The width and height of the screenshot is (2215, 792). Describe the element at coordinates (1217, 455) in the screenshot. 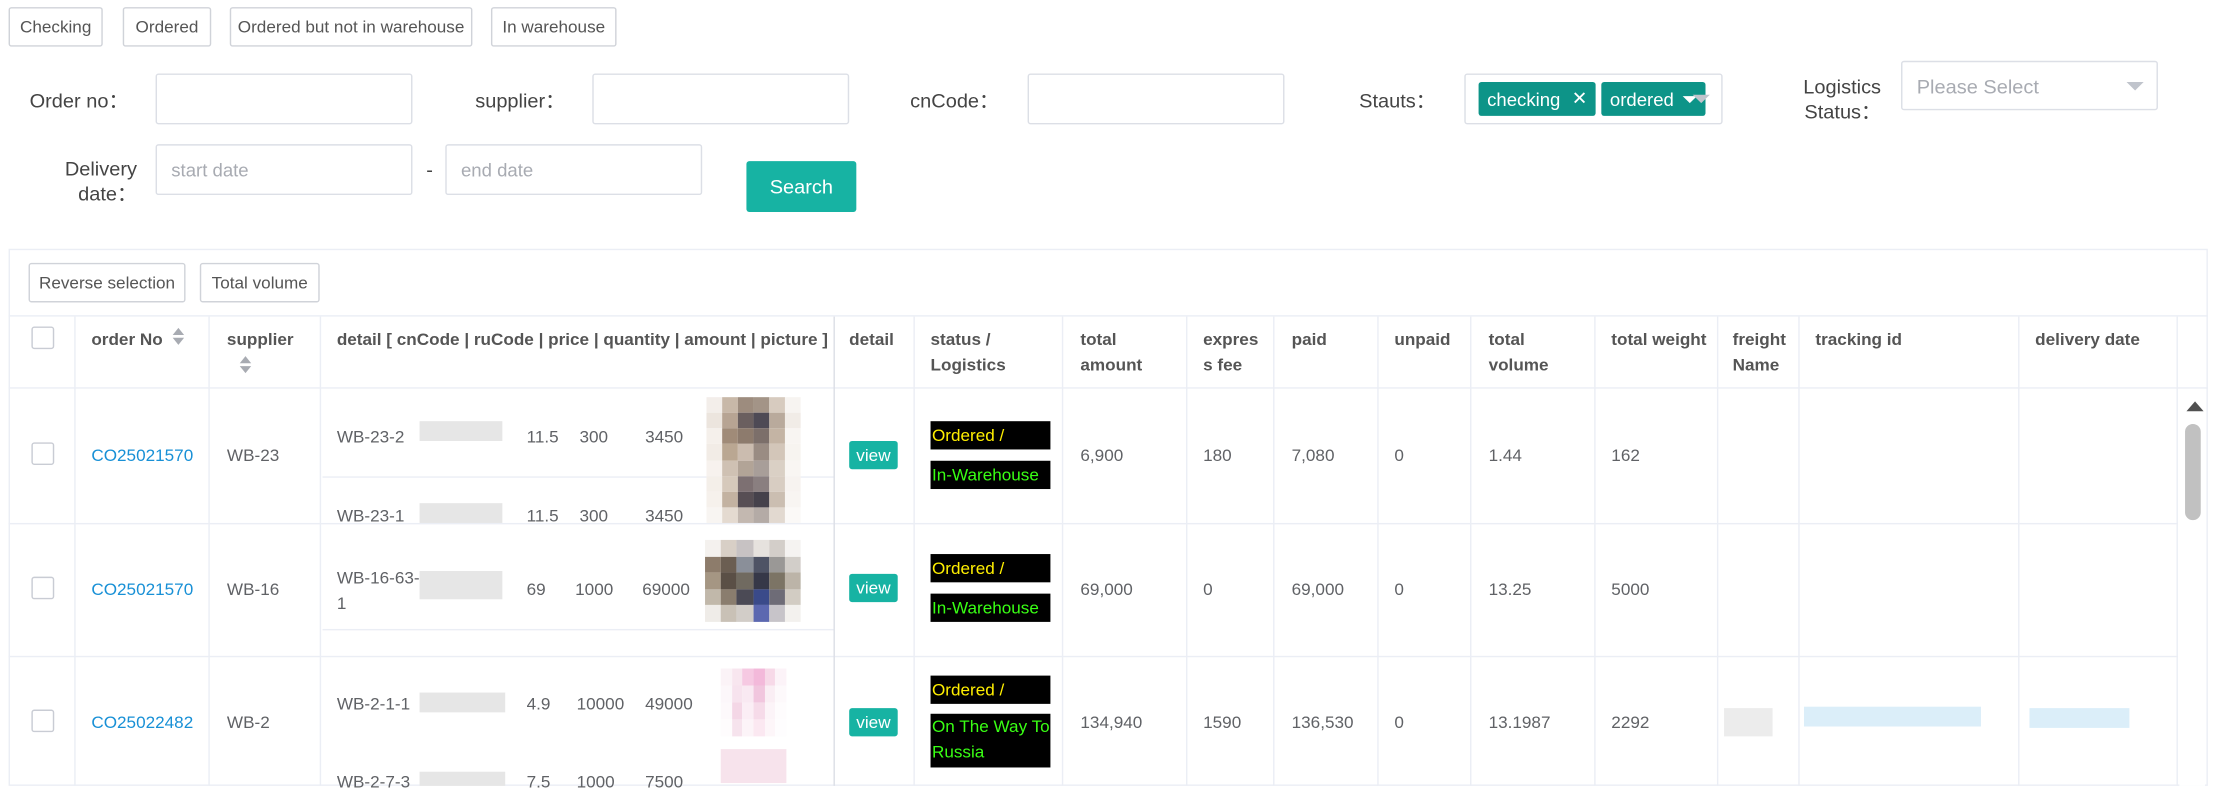

I see `express-fee-cell: 180` at that location.